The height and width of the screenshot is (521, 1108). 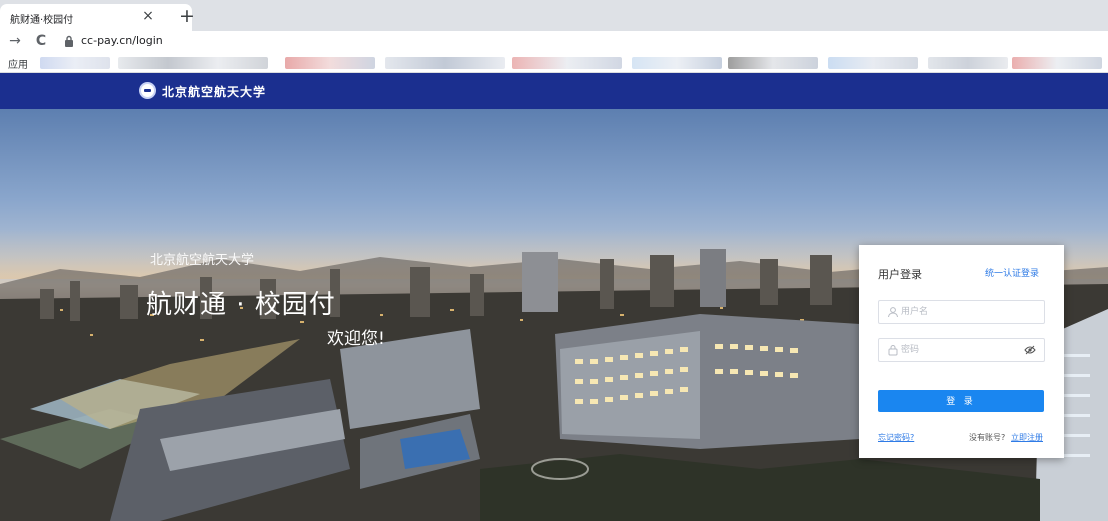 What do you see at coordinates (554, 41) in the screenshot?
I see `browser-toolbar: → C cc-pay.cn/login` at bounding box center [554, 41].